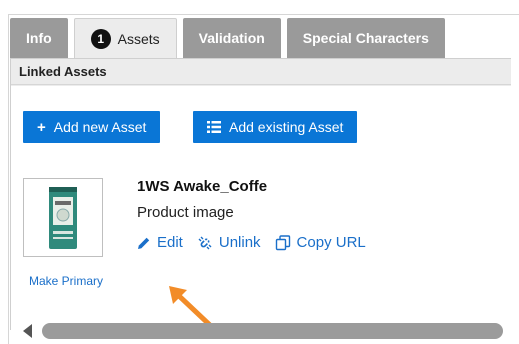 This screenshot has width=519, height=344. Describe the element at coordinates (331, 242) in the screenshot. I see `copy-url-label: Copy URL` at that location.